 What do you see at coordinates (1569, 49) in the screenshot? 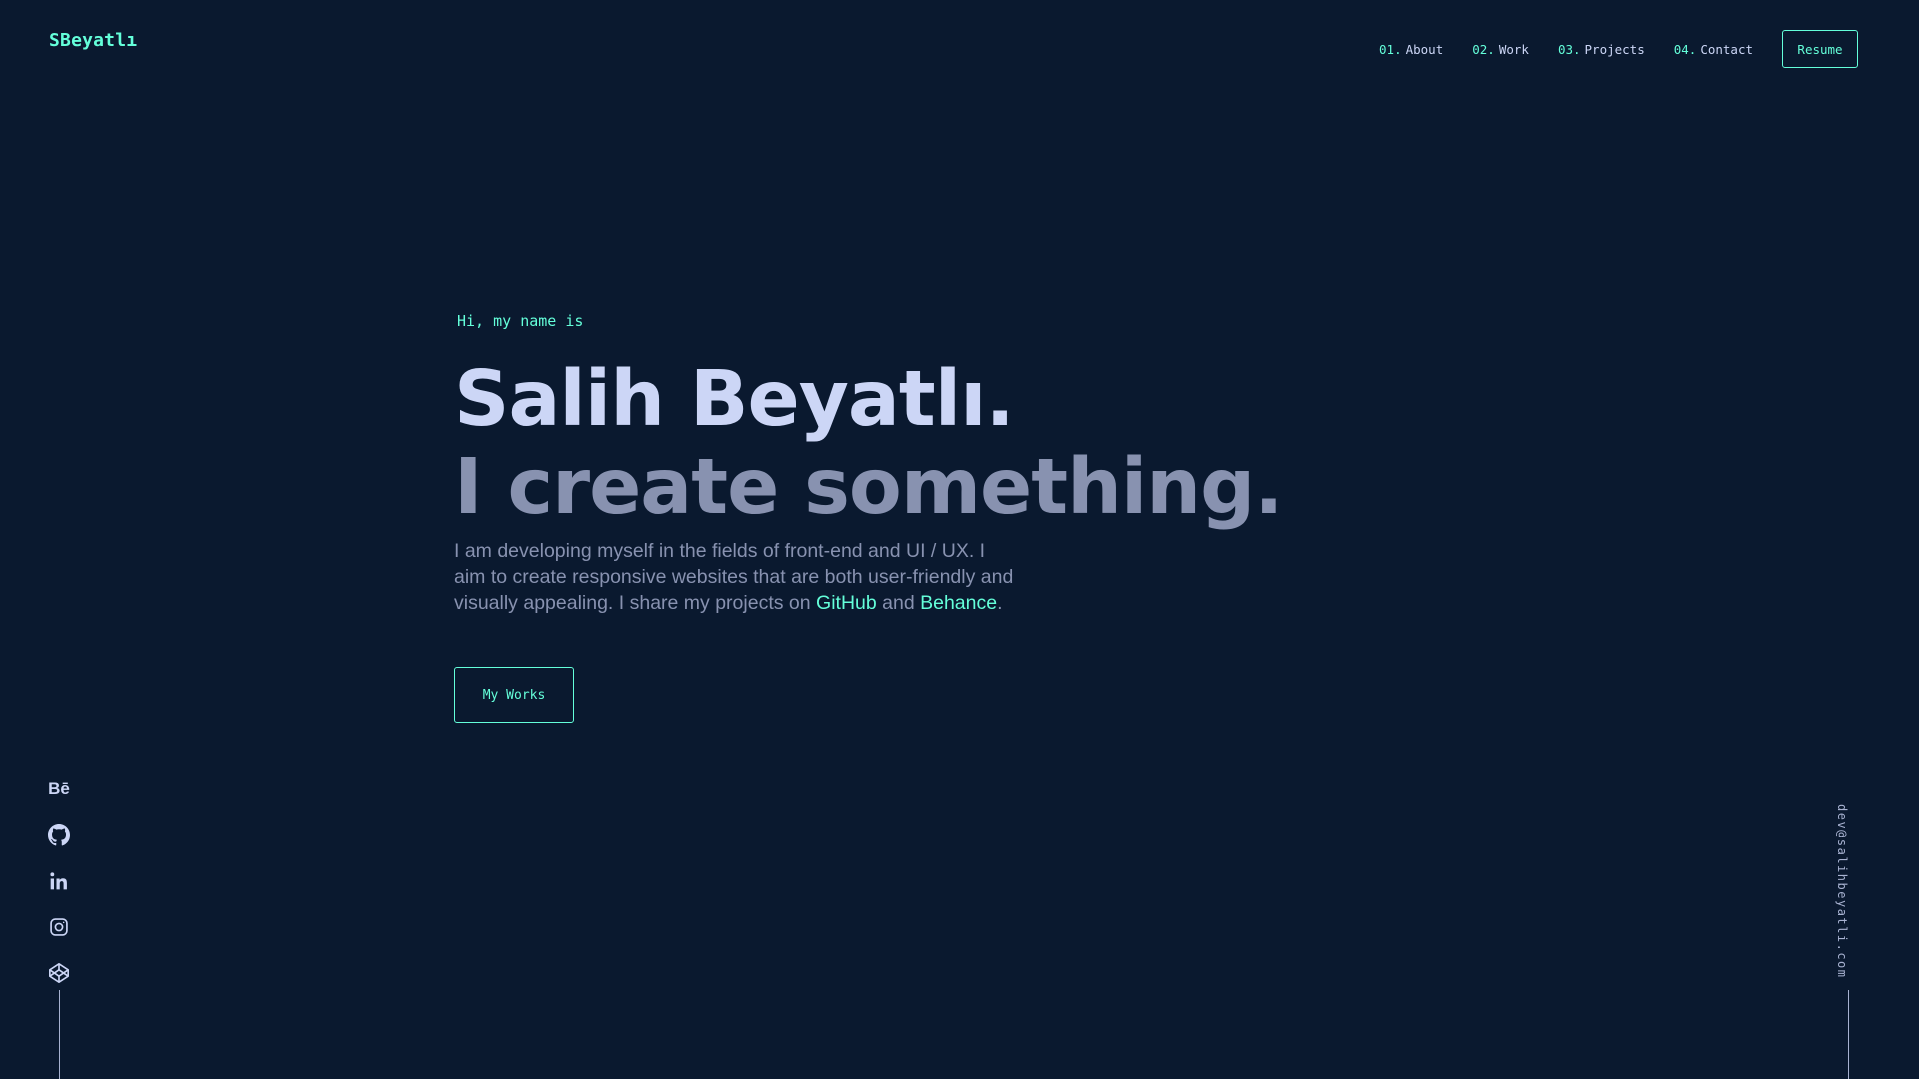
I see `nav-number: 03.` at bounding box center [1569, 49].